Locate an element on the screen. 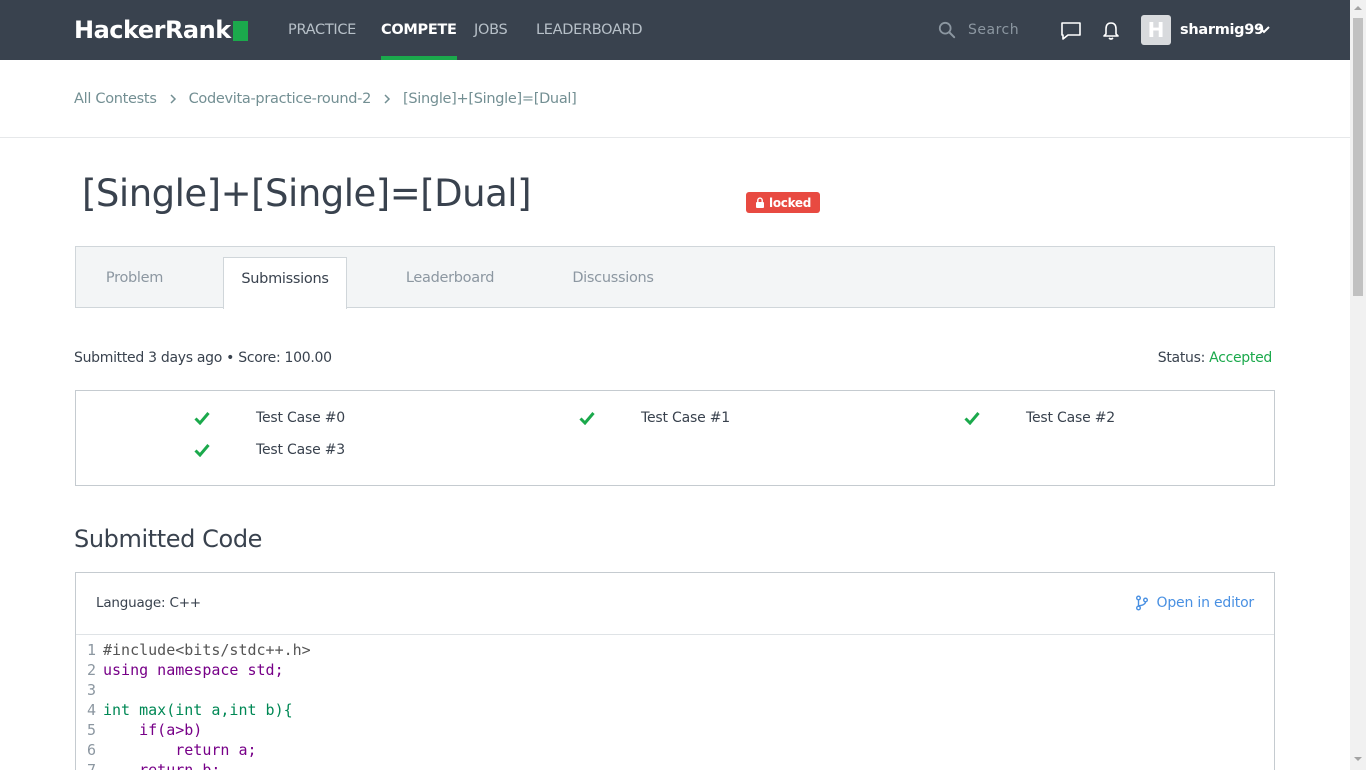  scrollbar-thumb is located at coordinates (1358, 157).